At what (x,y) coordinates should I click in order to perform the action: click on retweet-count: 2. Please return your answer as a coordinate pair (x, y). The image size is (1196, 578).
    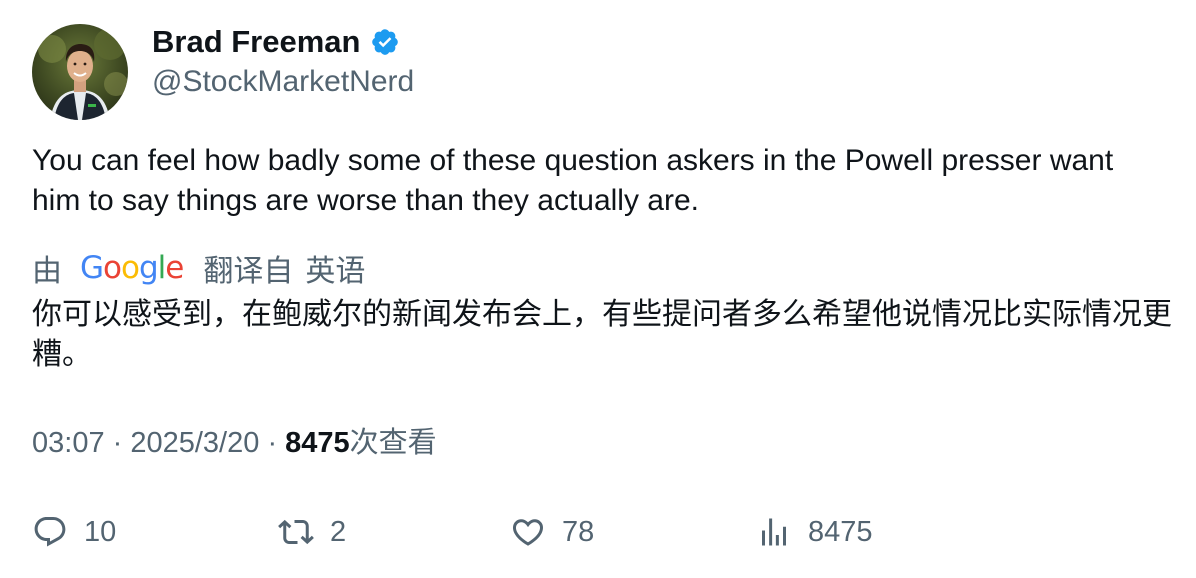
    Looking at the image, I should click on (338, 531).